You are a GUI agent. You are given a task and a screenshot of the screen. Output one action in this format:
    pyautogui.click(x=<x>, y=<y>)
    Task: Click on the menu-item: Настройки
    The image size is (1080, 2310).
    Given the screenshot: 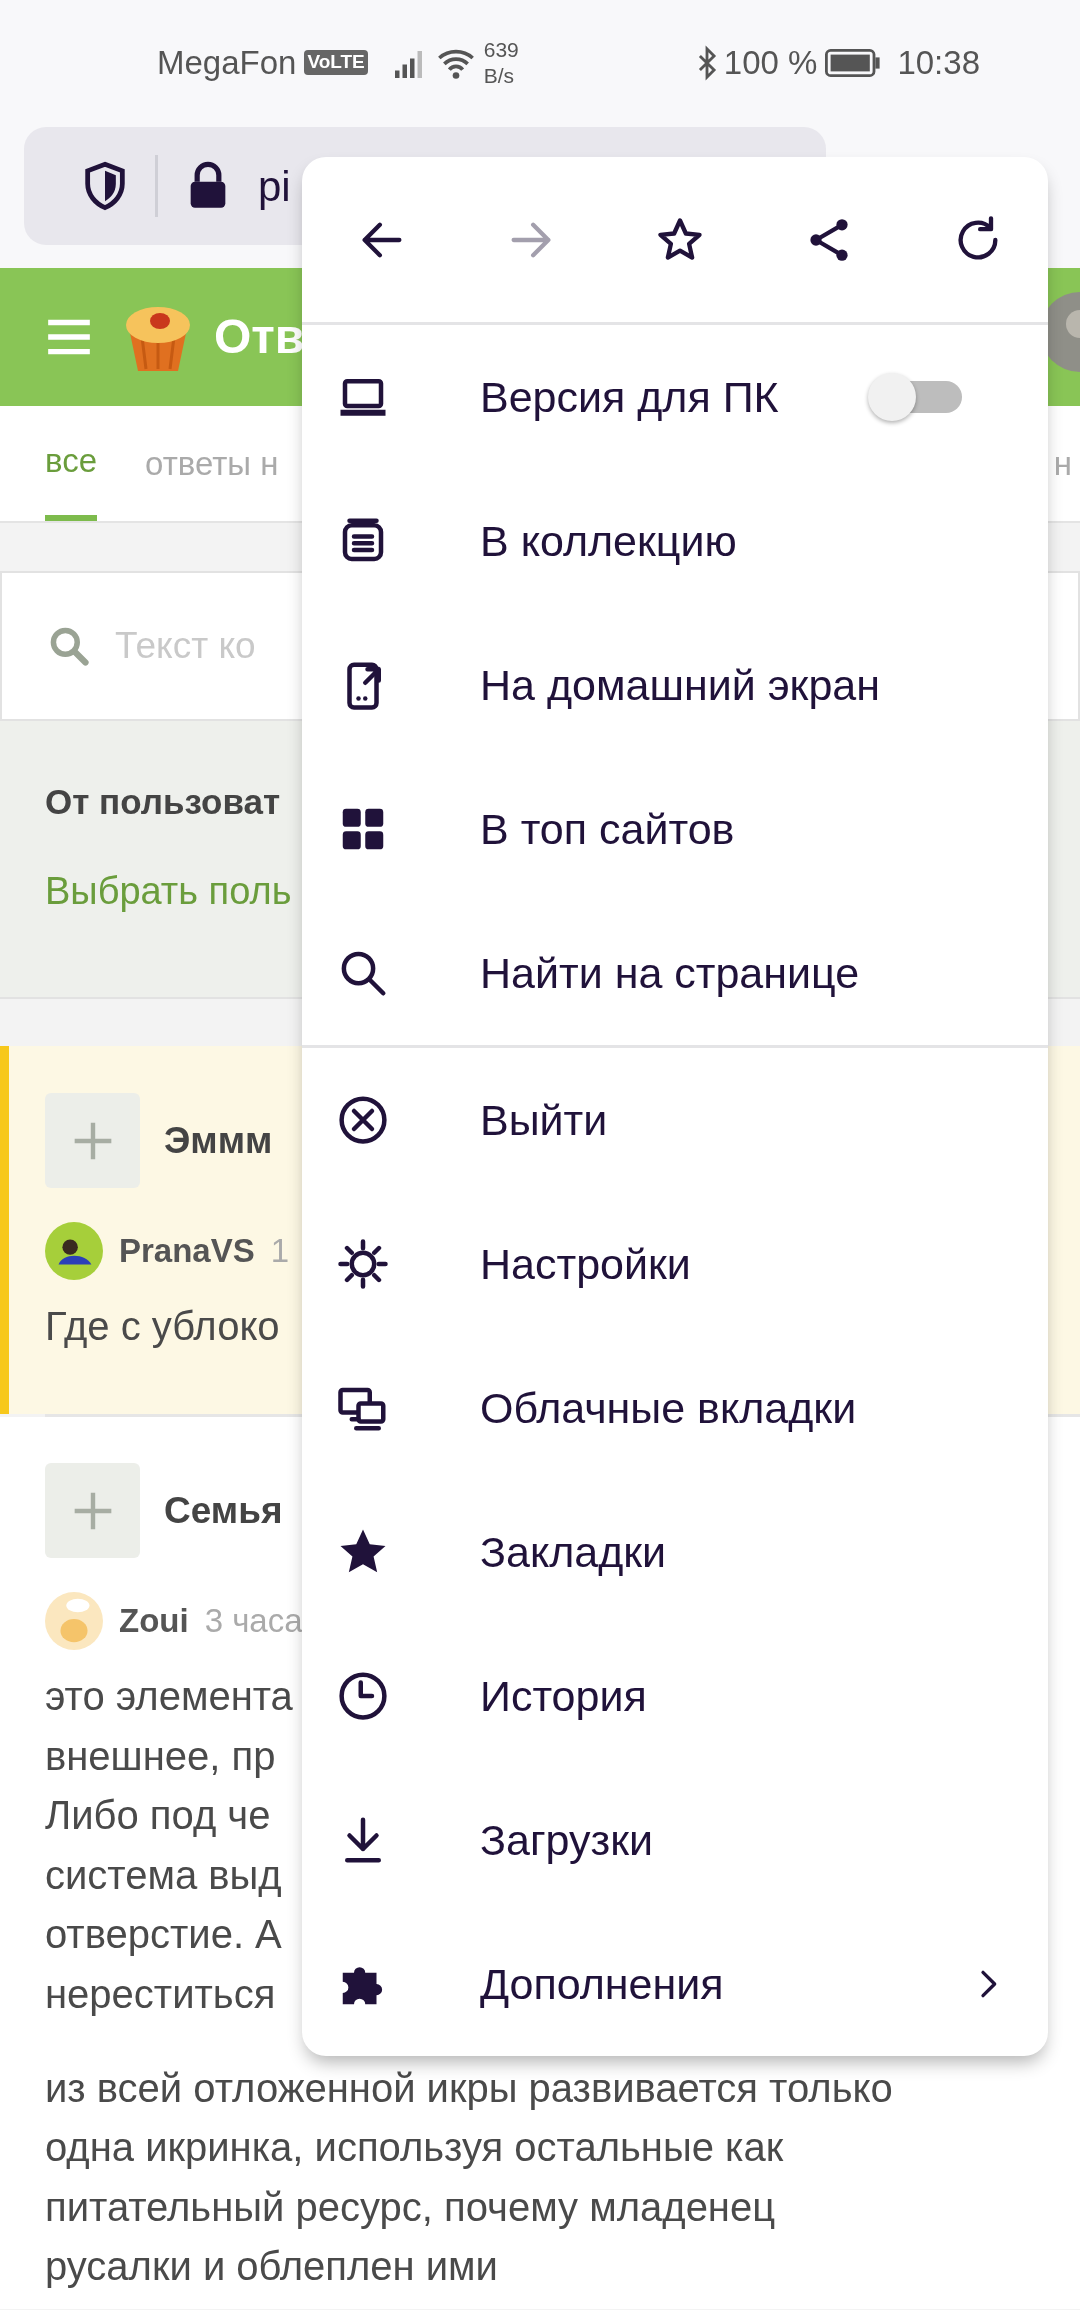 What is the action you would take?
    pyautogui.click(x=675, y=1264)
    